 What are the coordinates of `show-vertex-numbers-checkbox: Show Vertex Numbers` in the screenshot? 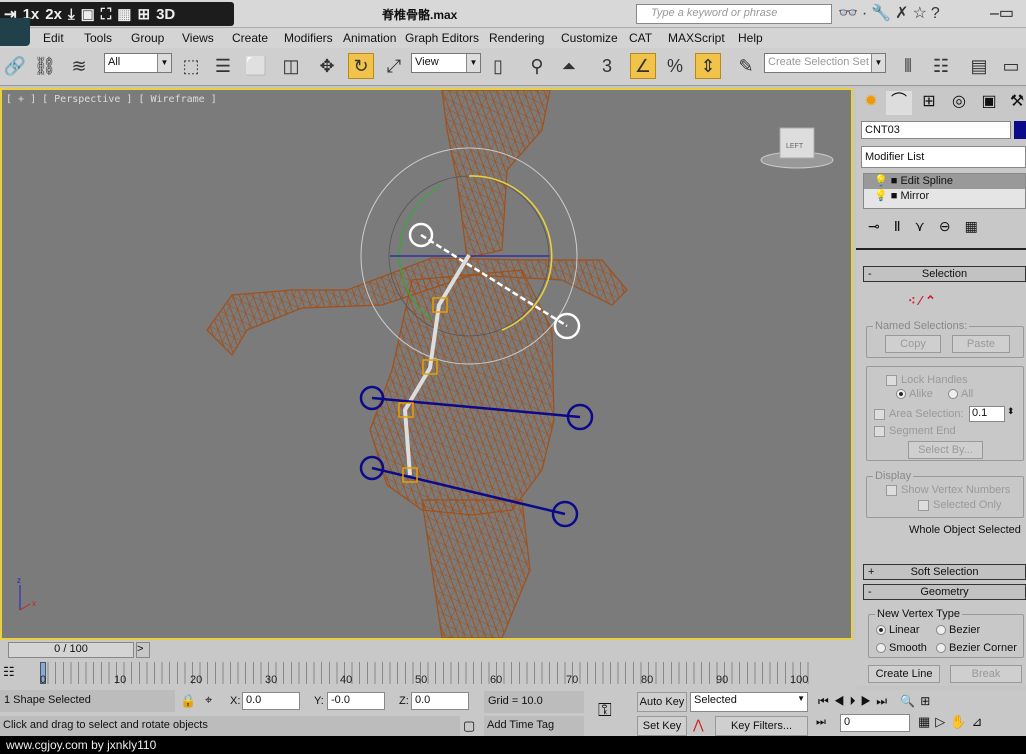 It's located at (948, 490).